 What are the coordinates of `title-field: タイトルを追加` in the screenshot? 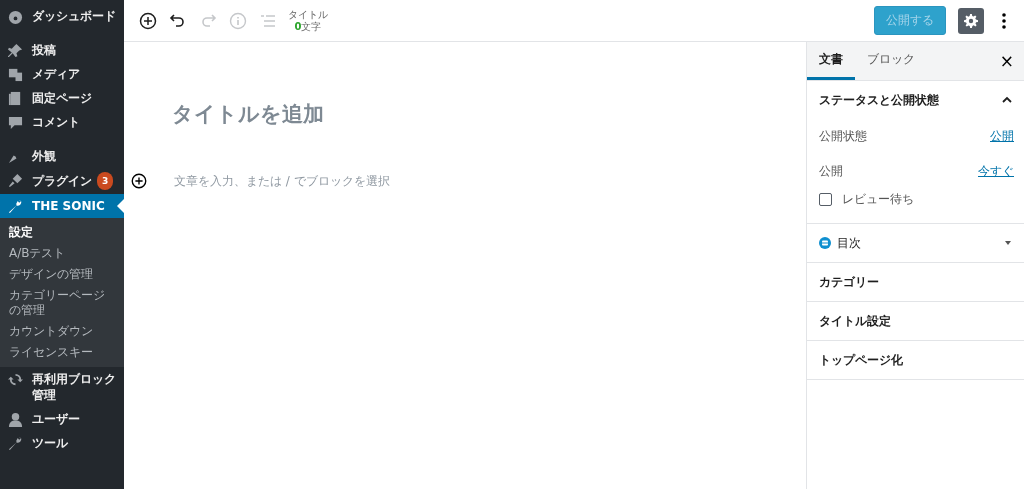 It's located at (489, 114).